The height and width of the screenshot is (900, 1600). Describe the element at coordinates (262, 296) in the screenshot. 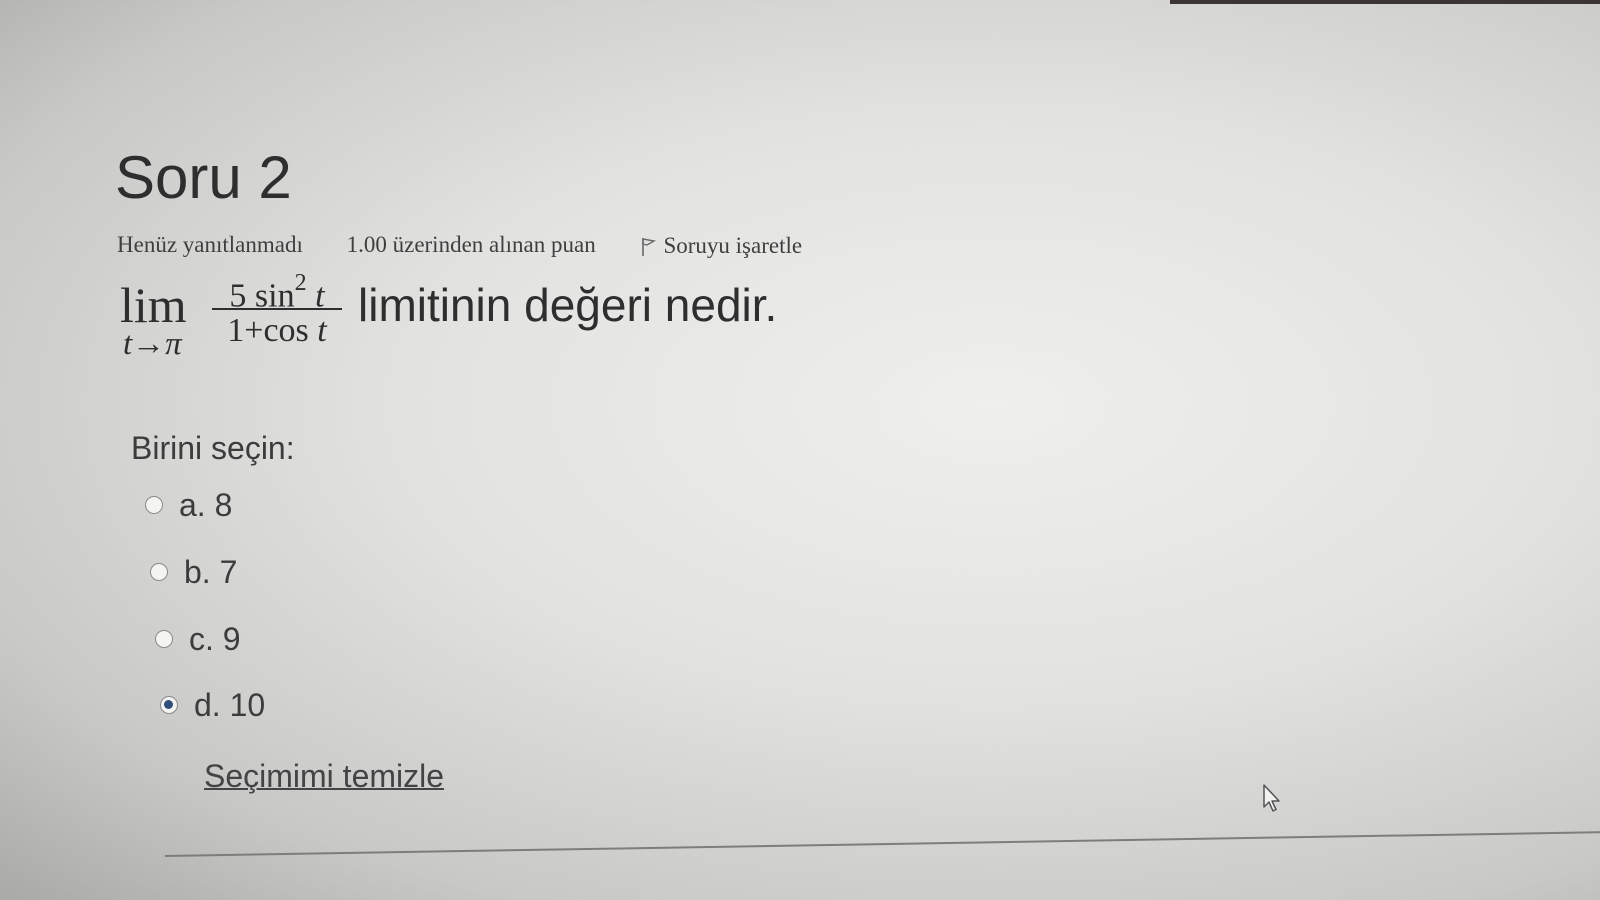

I see `numerator-coefficient: 5 sin` at that location.